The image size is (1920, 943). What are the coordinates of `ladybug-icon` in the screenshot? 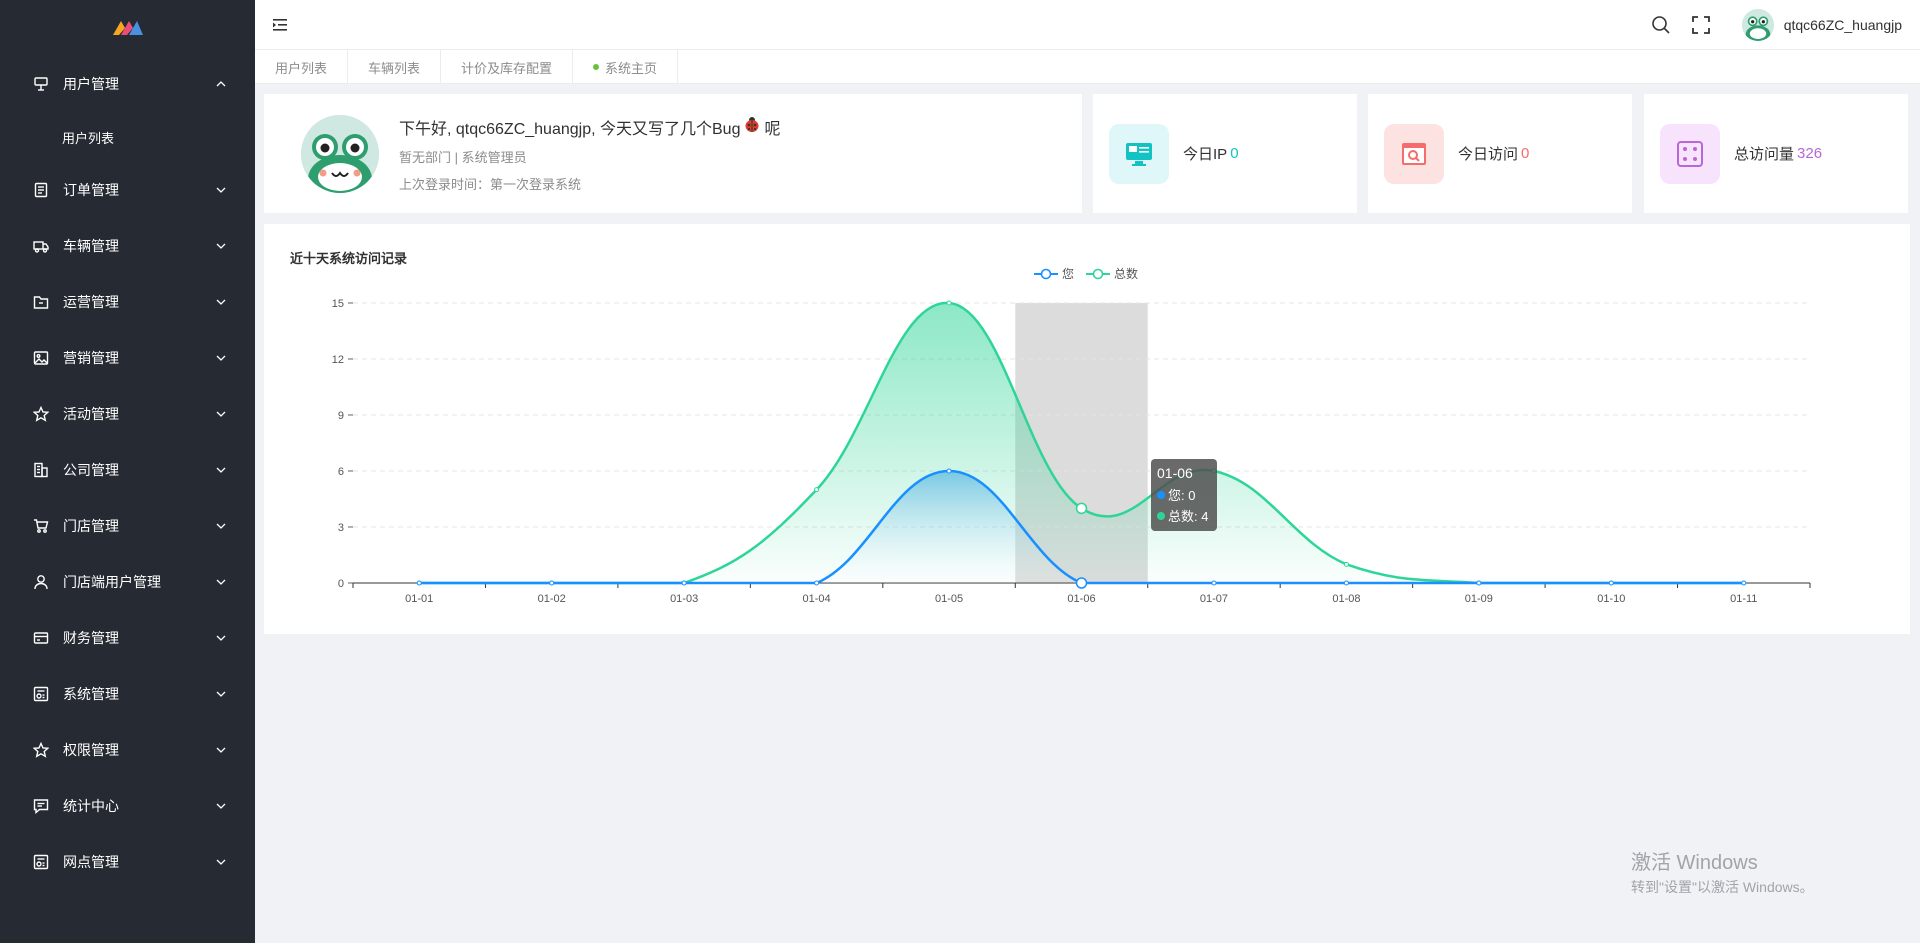 It's located at (752, 126).